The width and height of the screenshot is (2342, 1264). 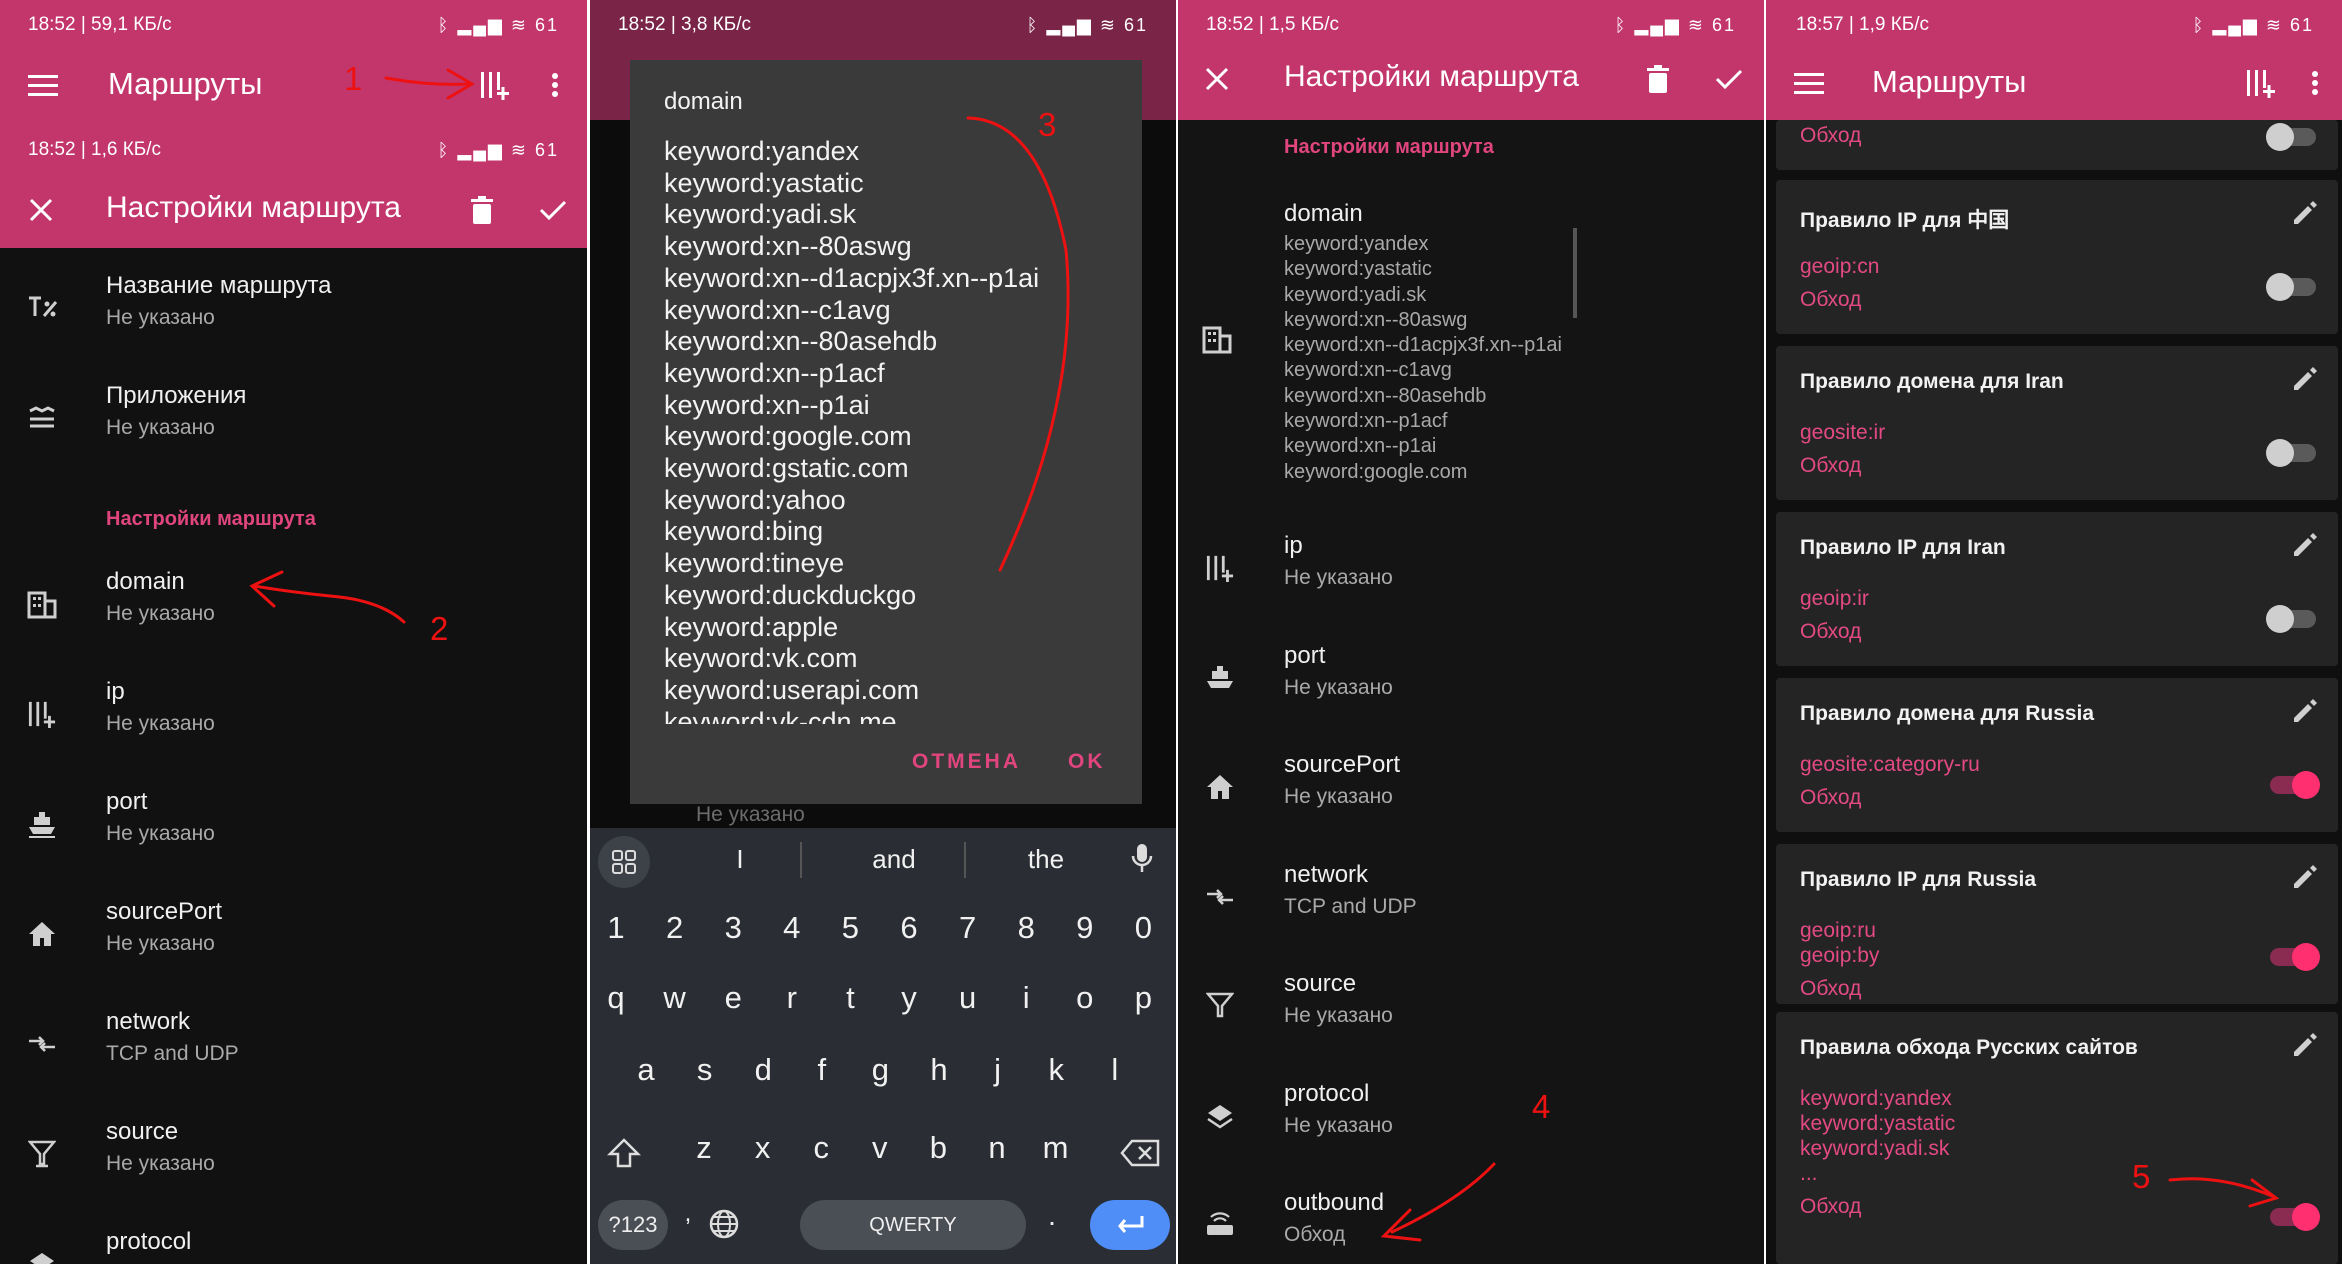 What do you see at coordinates (705, 1070) in the screenshot?
I see `keyboard-key: s` at bounding box center [705, 1070].